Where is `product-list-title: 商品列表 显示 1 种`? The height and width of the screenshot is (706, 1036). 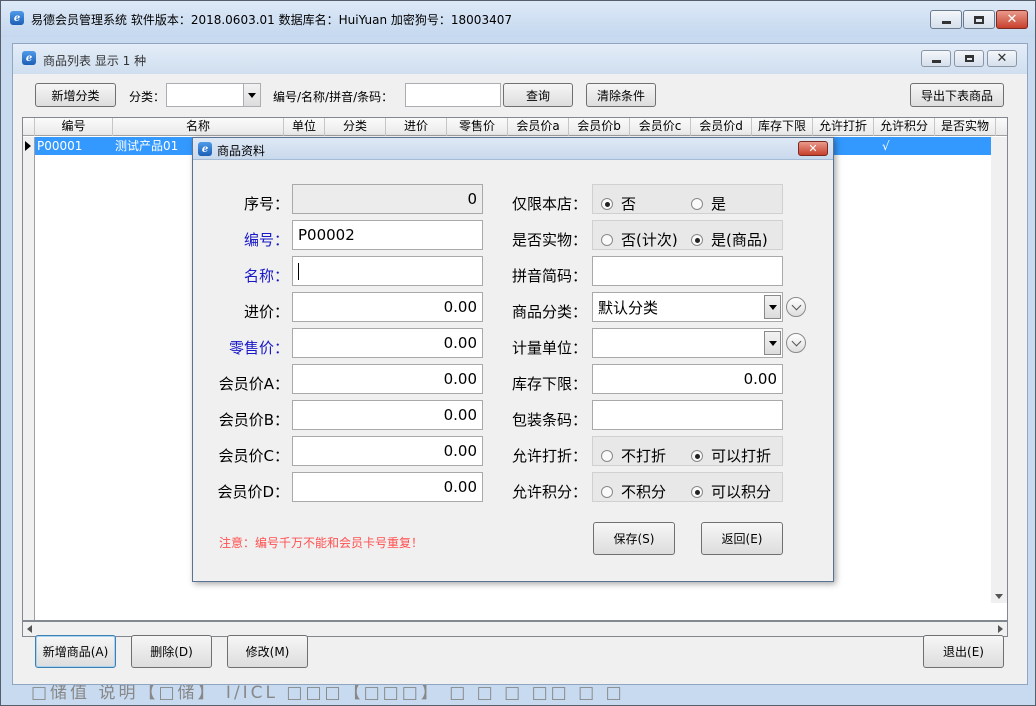 product-list-title: 商品列表 显示 1 种 is located at coordinates (95, 61).